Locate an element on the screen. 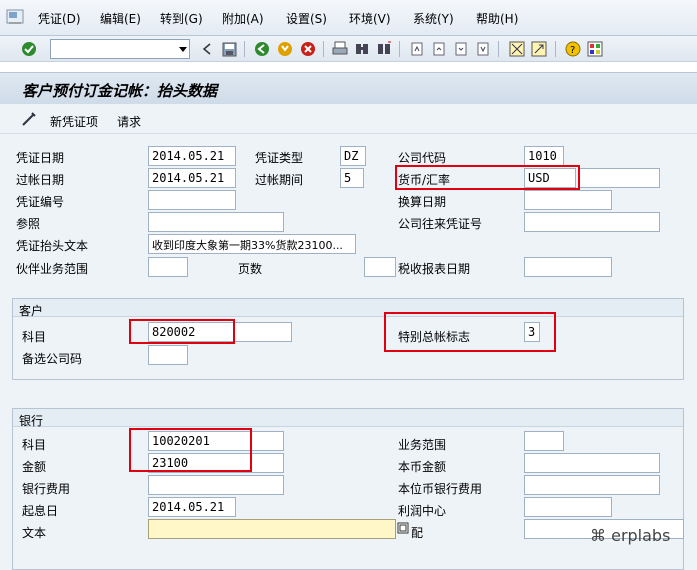  text-field is located at coordinates (272, 529).